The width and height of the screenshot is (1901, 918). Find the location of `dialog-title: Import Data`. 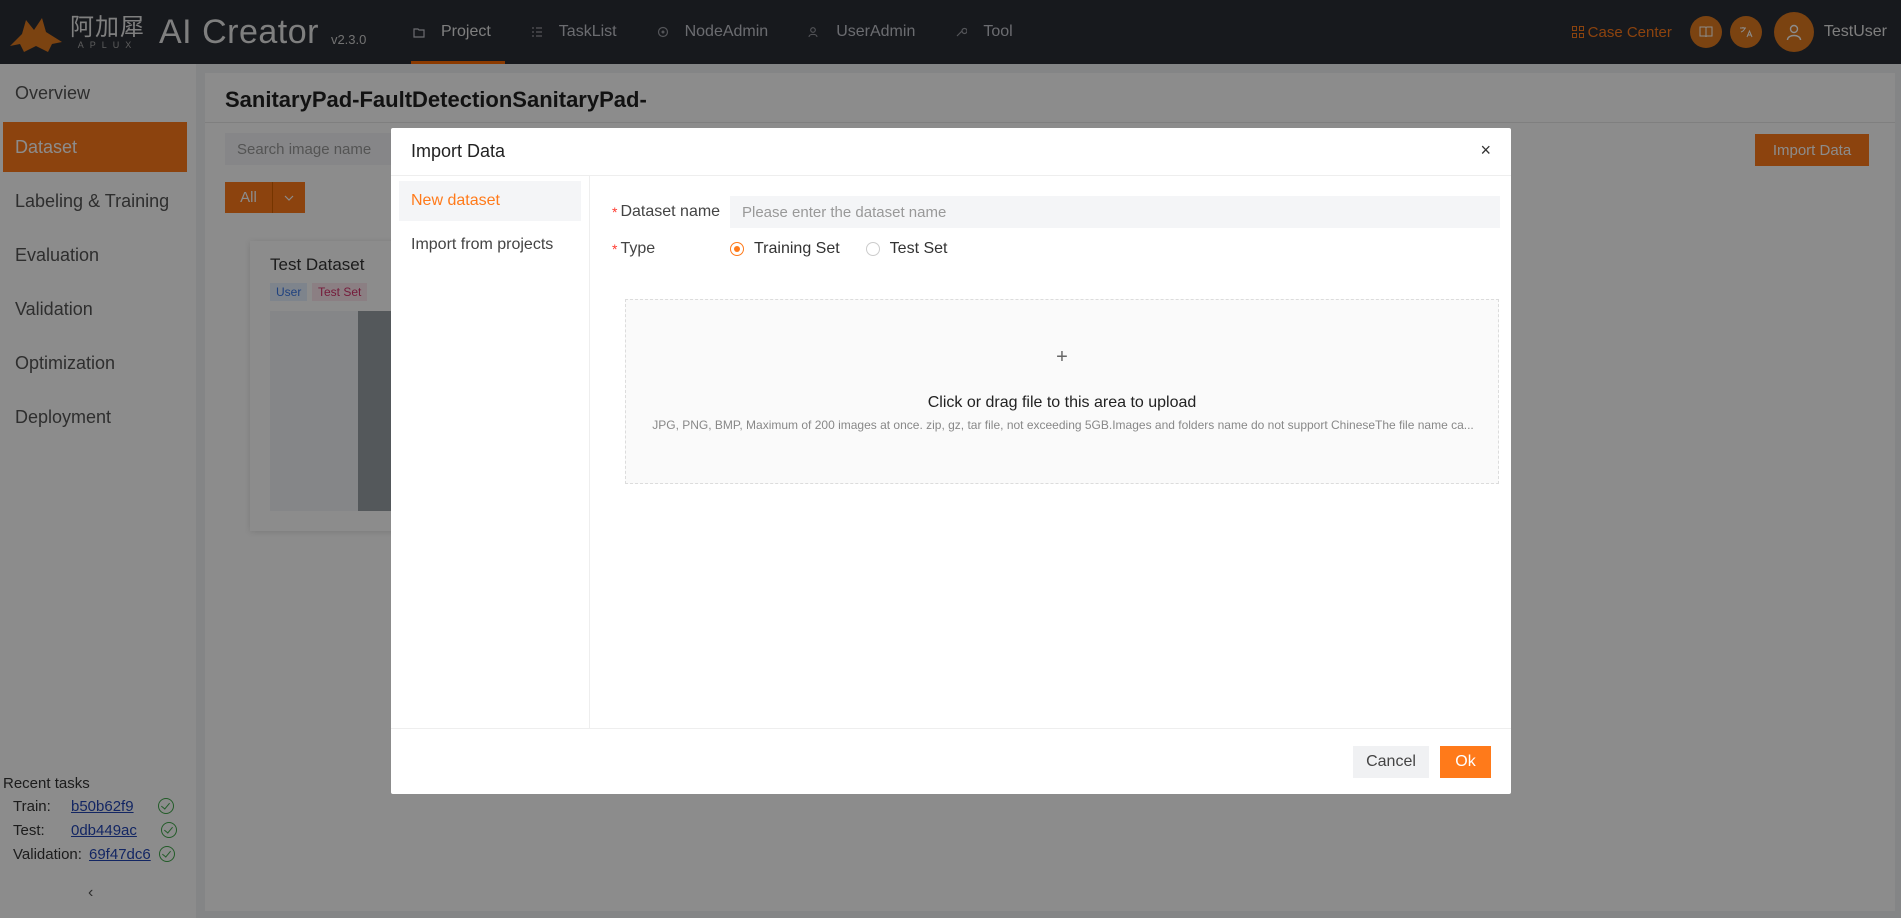

dialog-title: Import Data is located at coordinates (458, 151).